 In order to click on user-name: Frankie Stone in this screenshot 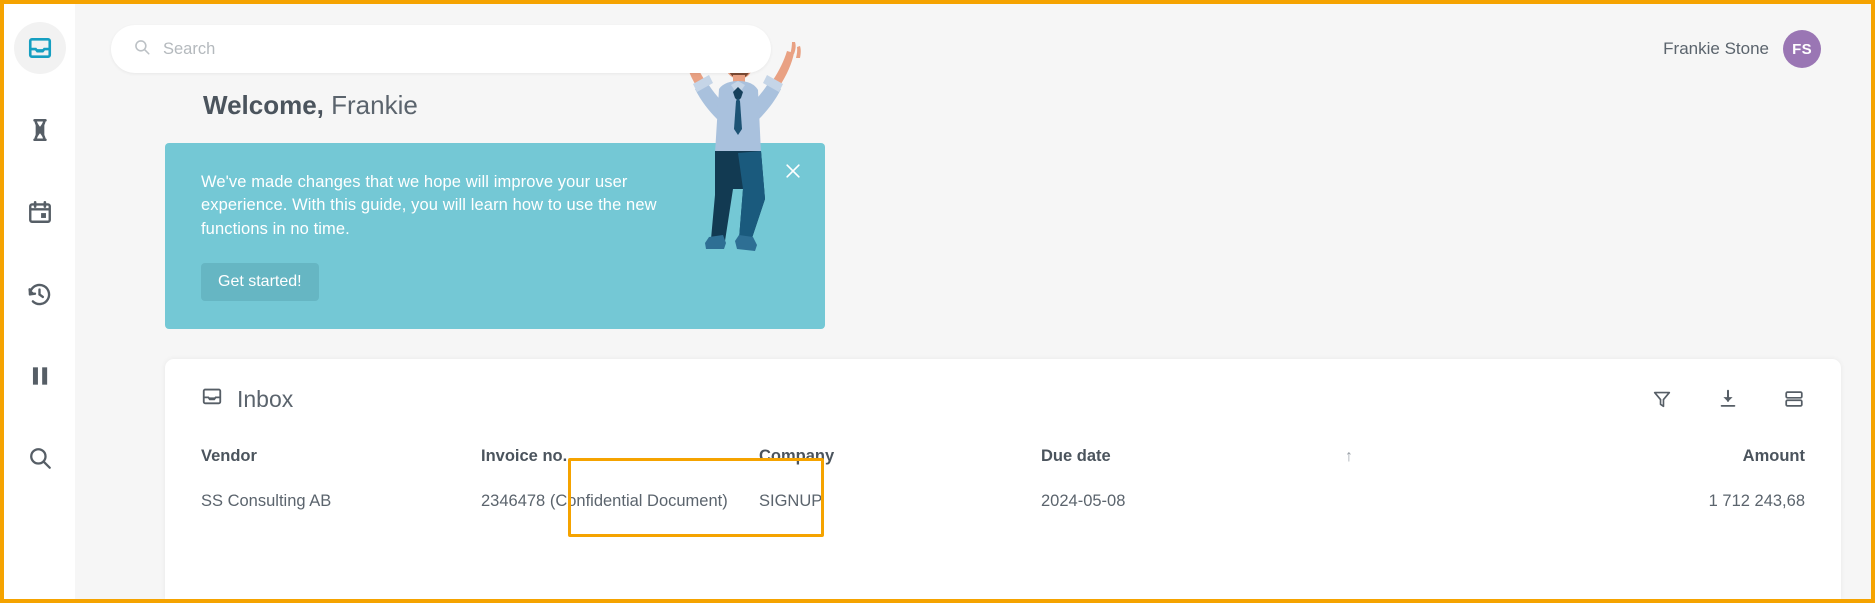, I will do `click(1716, 48)`.